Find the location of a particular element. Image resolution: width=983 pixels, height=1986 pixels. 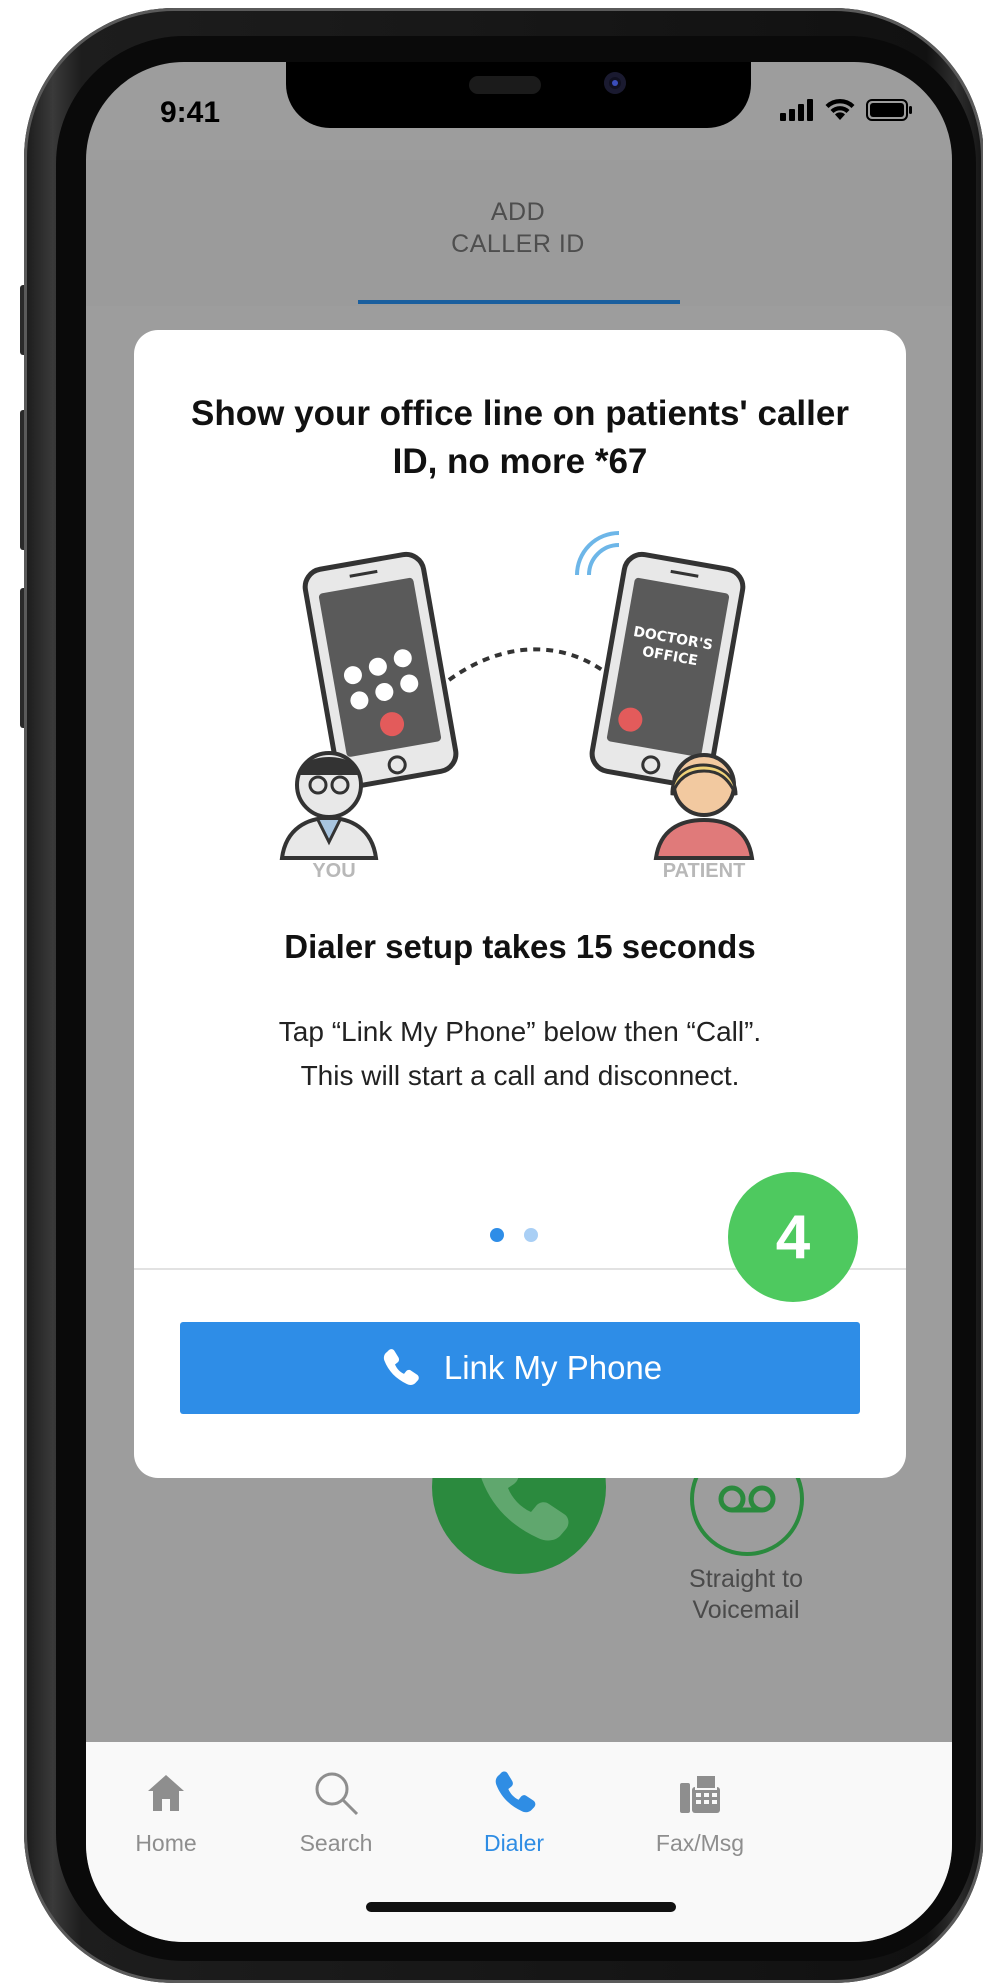

notch is located at coordinates (518, 95).